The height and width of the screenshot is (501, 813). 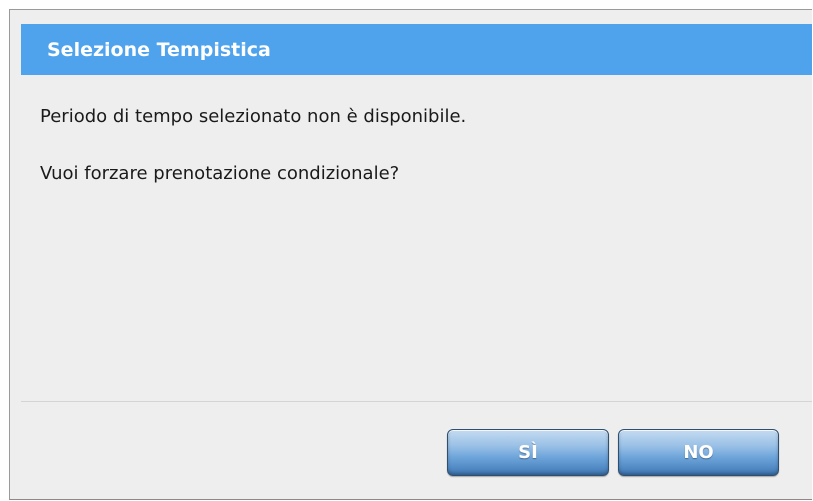 I want to click on no-button: NO, so click(x=698, y=452).